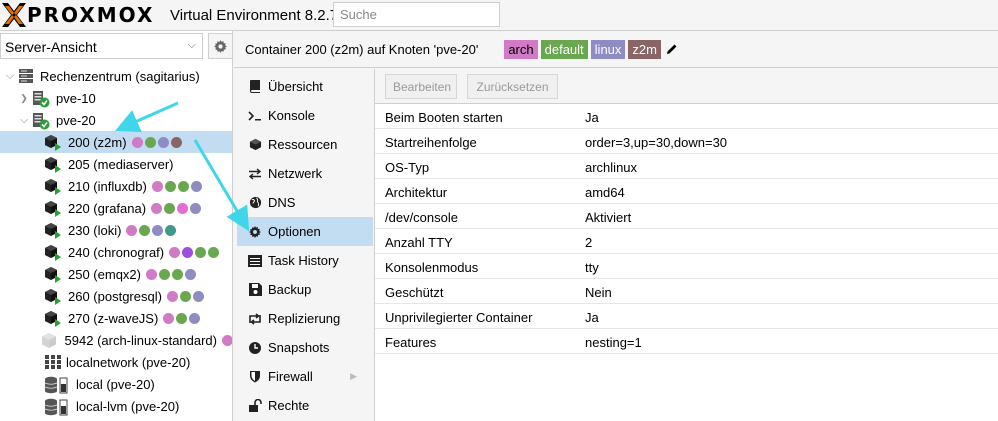 The height and width of the screenshot is (421, 998). What do you see at coordinates (416, 14) in the screenshot?
I see `search-input` at bounding box center [416, 14].